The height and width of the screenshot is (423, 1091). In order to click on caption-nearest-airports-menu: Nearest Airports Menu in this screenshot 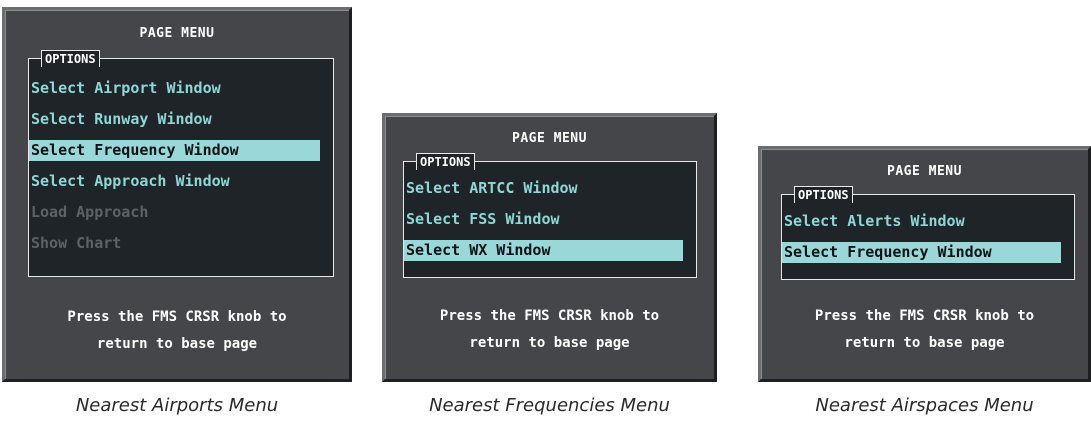, I will do `click(177, 405)`.